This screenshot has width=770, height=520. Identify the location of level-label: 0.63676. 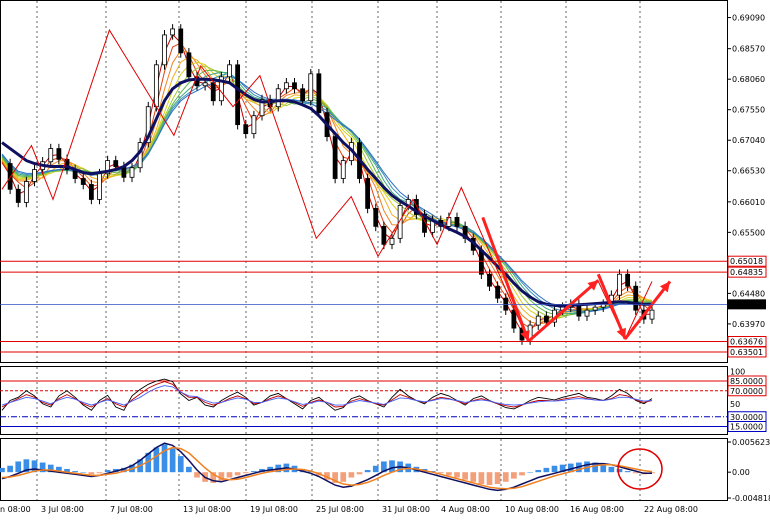
(746, 341).